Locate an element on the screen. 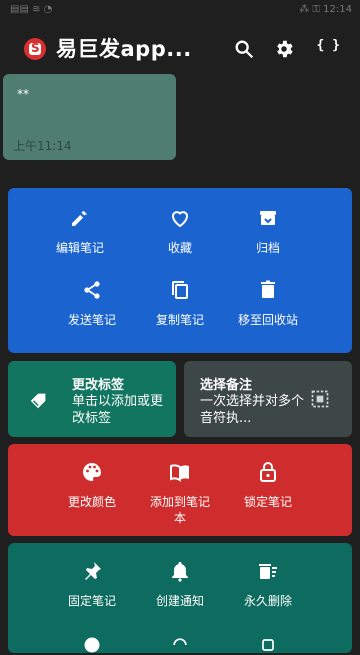 The height and width of the screenshot is (655, 360). partial-refresh-icon is located at coordinates (180, 642).